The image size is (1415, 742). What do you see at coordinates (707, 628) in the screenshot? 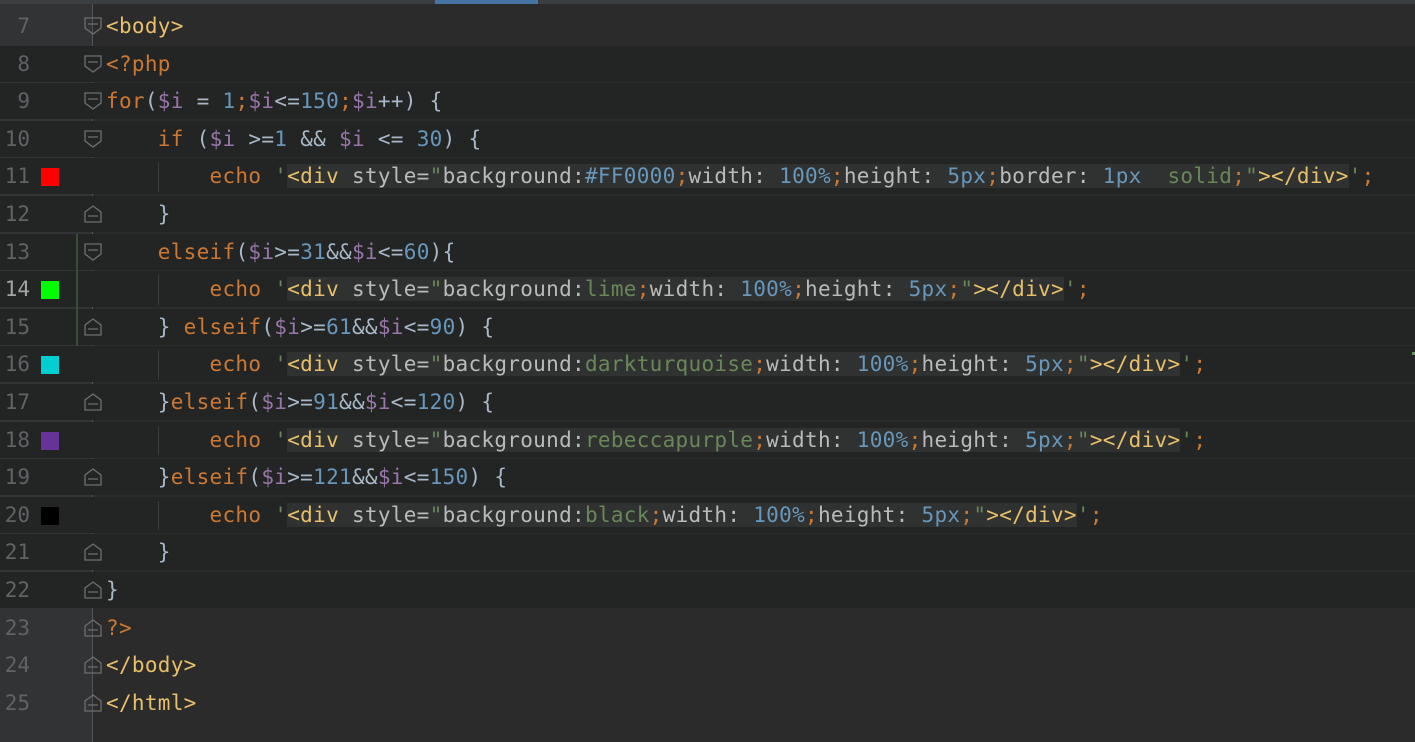
I see `code-line: 23 ?>` at bounding box center [707, 628].